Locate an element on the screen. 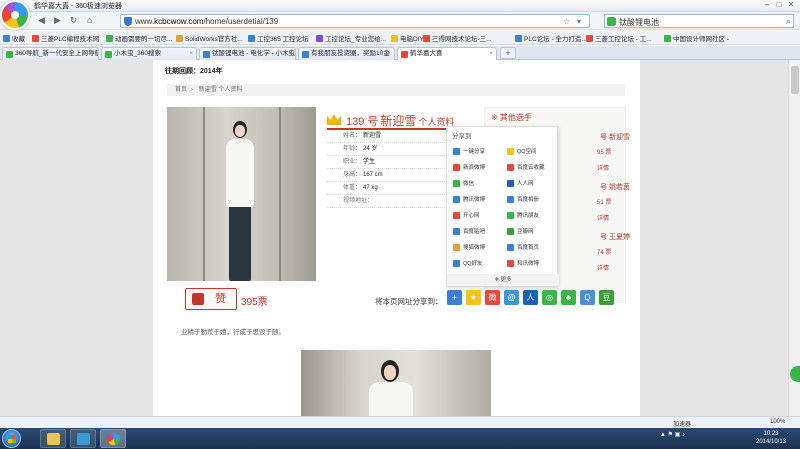  taskbar-browser-icon is located at coordinates (113, 438).